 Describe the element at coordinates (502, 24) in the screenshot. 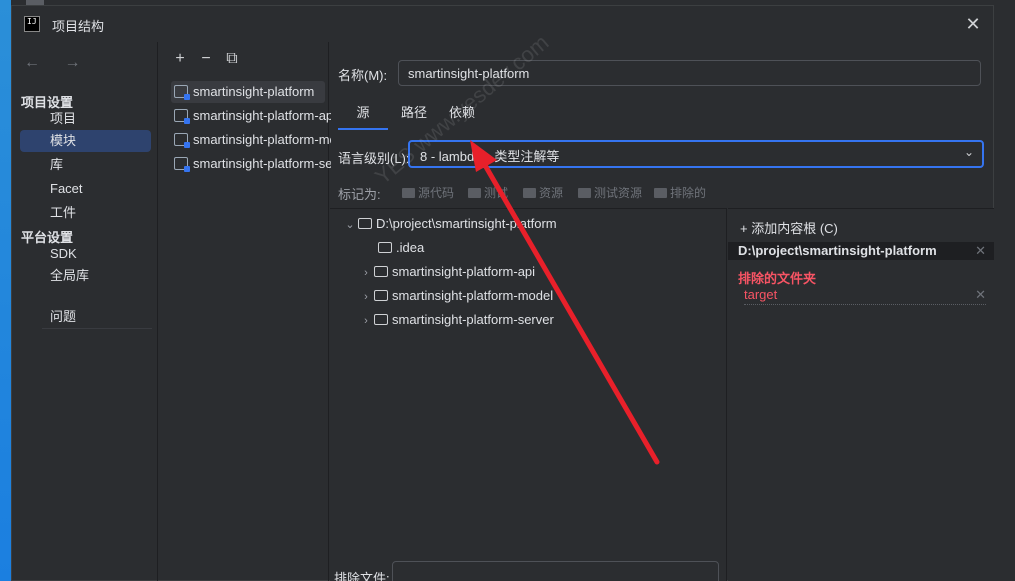

I see `title-bar: IJ 项目结构 ✕` at that location.